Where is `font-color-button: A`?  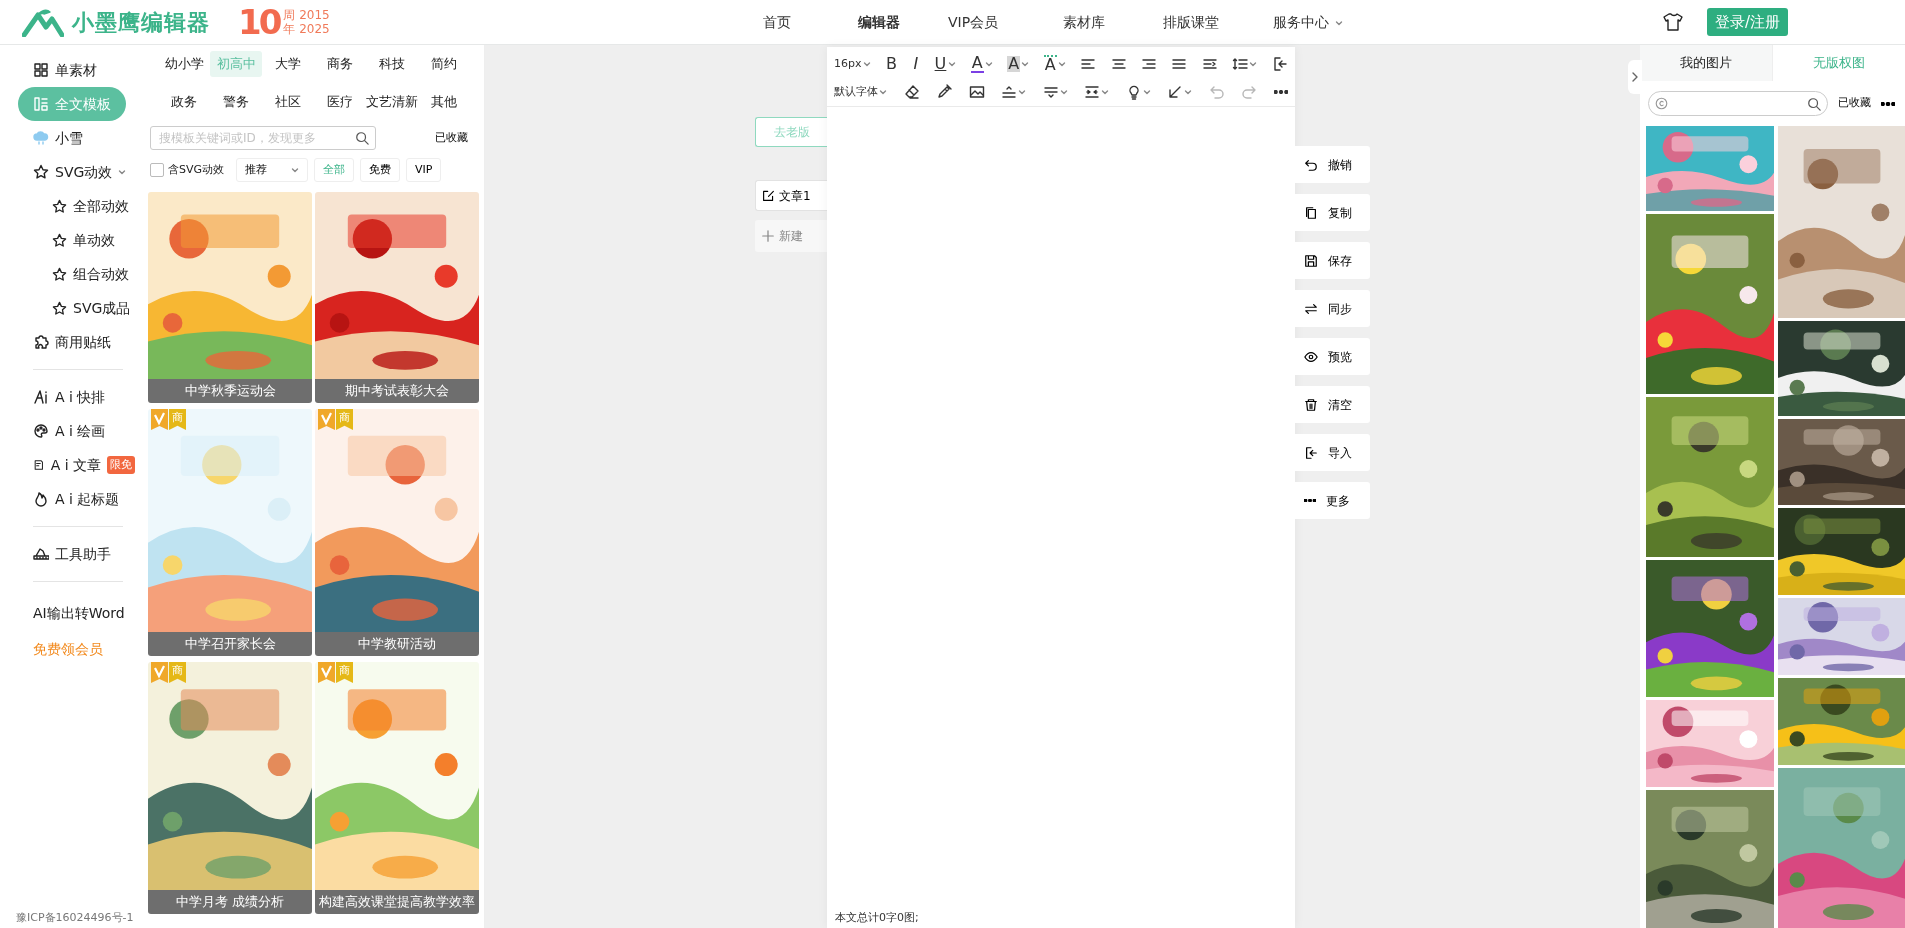 font-color-button: A is located at coordinates (981, 64).